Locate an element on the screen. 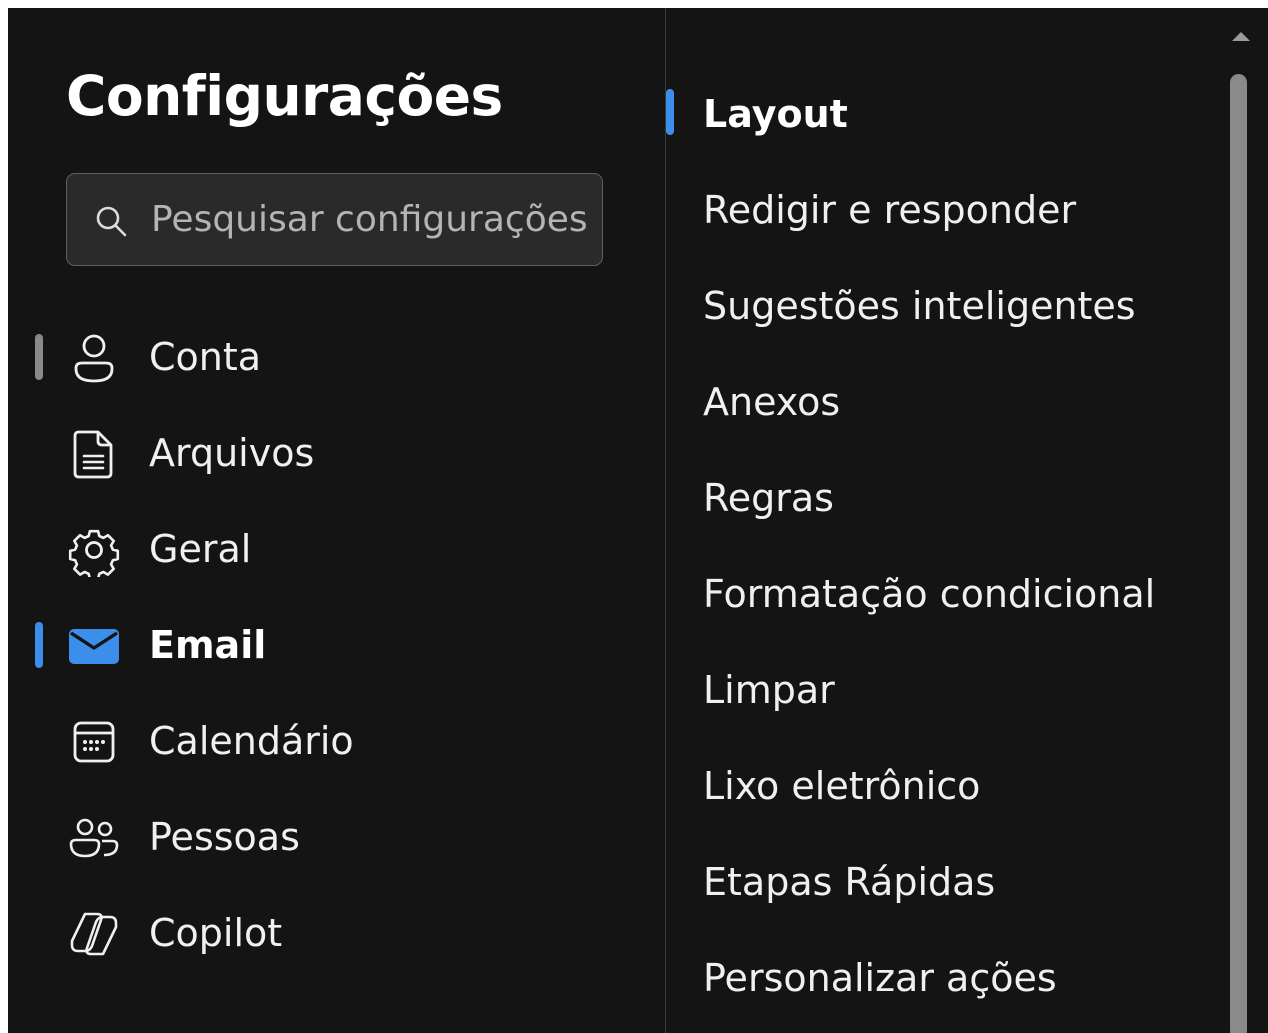  page-title: Configurações is located at coordinates (284, 96).